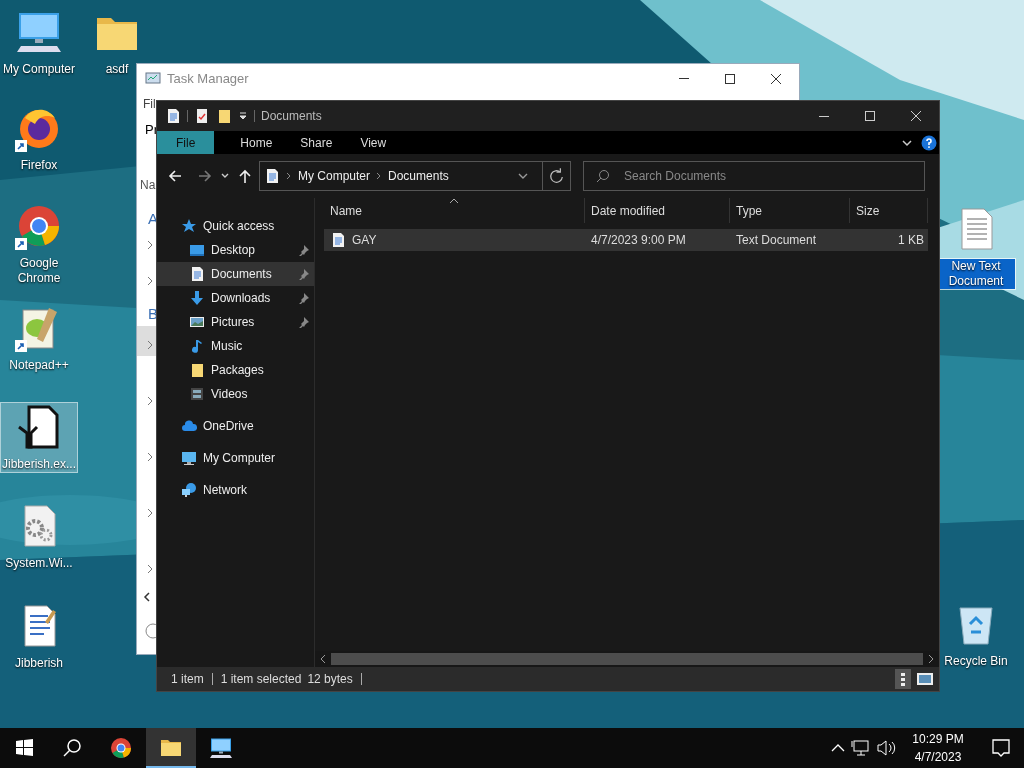  What do you see at coordinates (39, 663) in the screenshot?
I see `icon-label: Jibberish` at bounding box center [39, 663].